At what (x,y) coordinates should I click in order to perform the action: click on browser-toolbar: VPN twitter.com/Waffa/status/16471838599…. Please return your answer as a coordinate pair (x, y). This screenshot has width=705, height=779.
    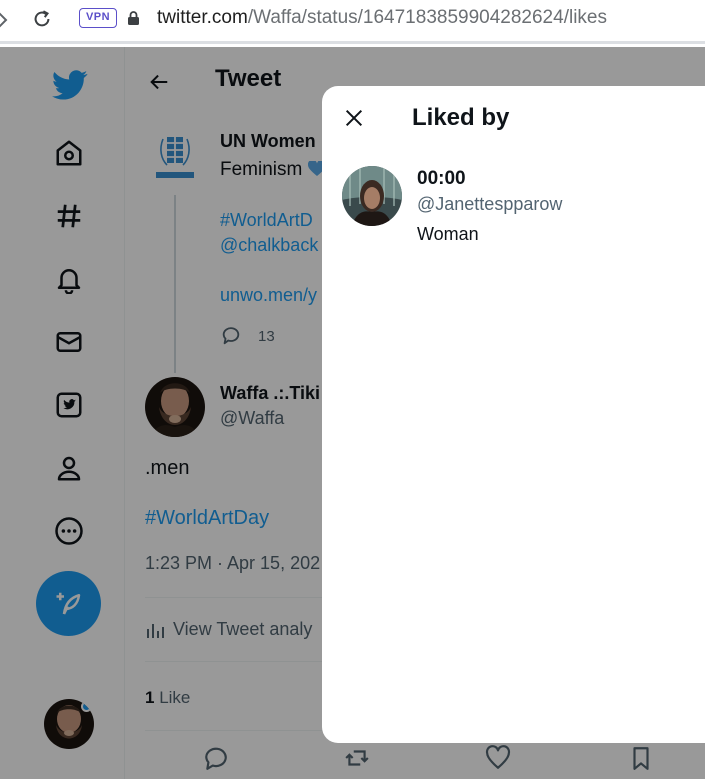
    Looking at the image, I should click on (352, 22).